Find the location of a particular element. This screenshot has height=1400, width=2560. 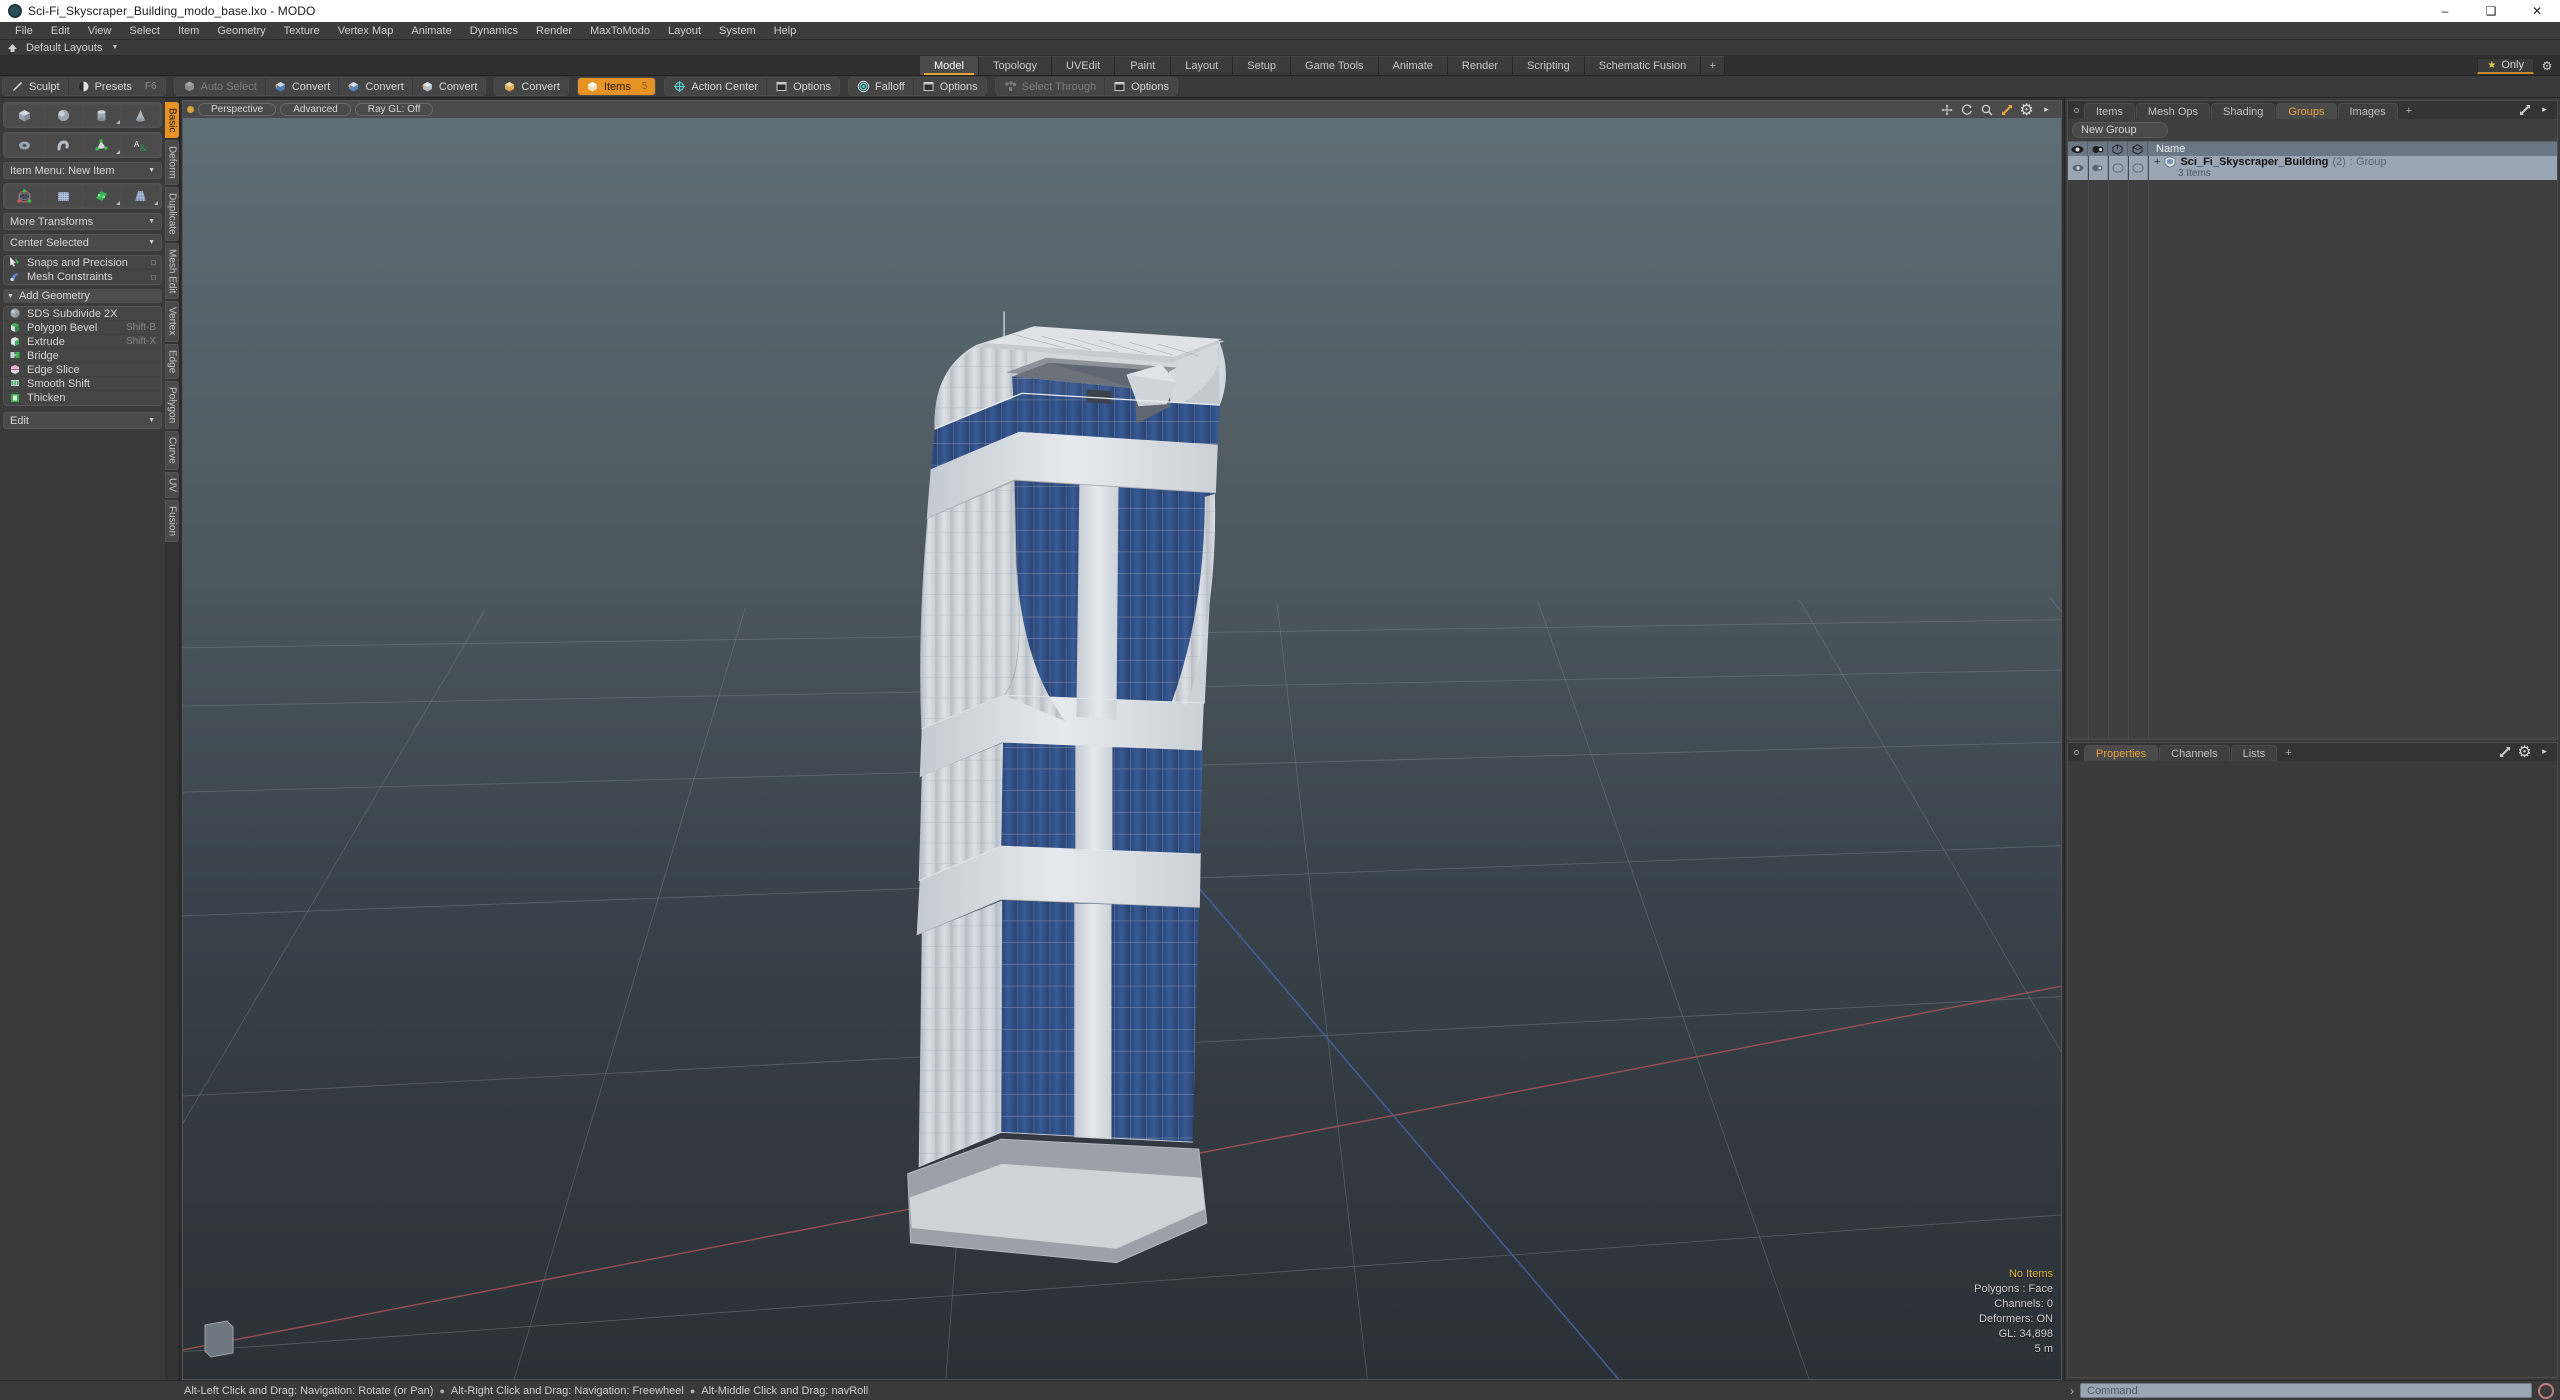

tab-scripting: Scripting is located at coordinates (1548, 65).